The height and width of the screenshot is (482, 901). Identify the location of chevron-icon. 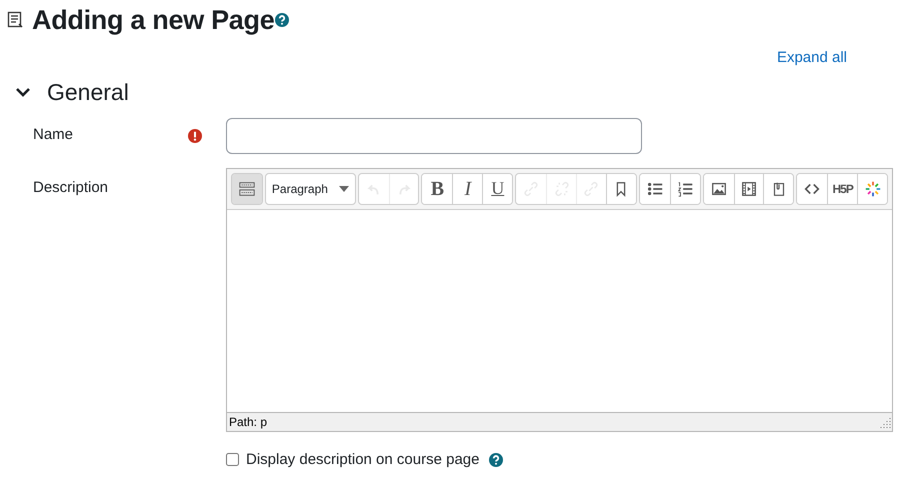
(23, 92).